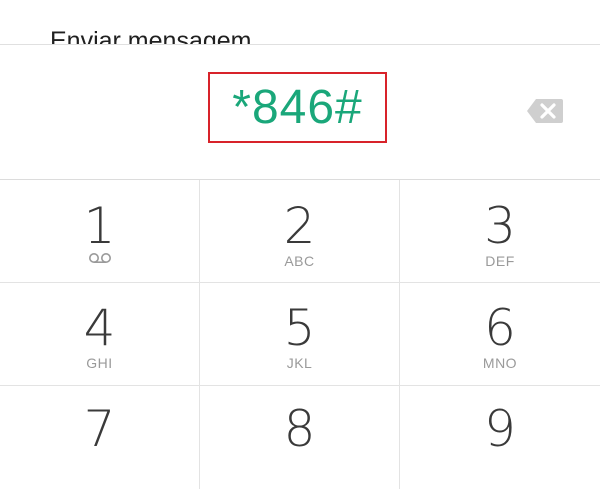 The height and width of the screenshot is (489, 600). Describe the element at coordinates (99, 328) in the screenshot. I see `key-digit: 4` at that location.